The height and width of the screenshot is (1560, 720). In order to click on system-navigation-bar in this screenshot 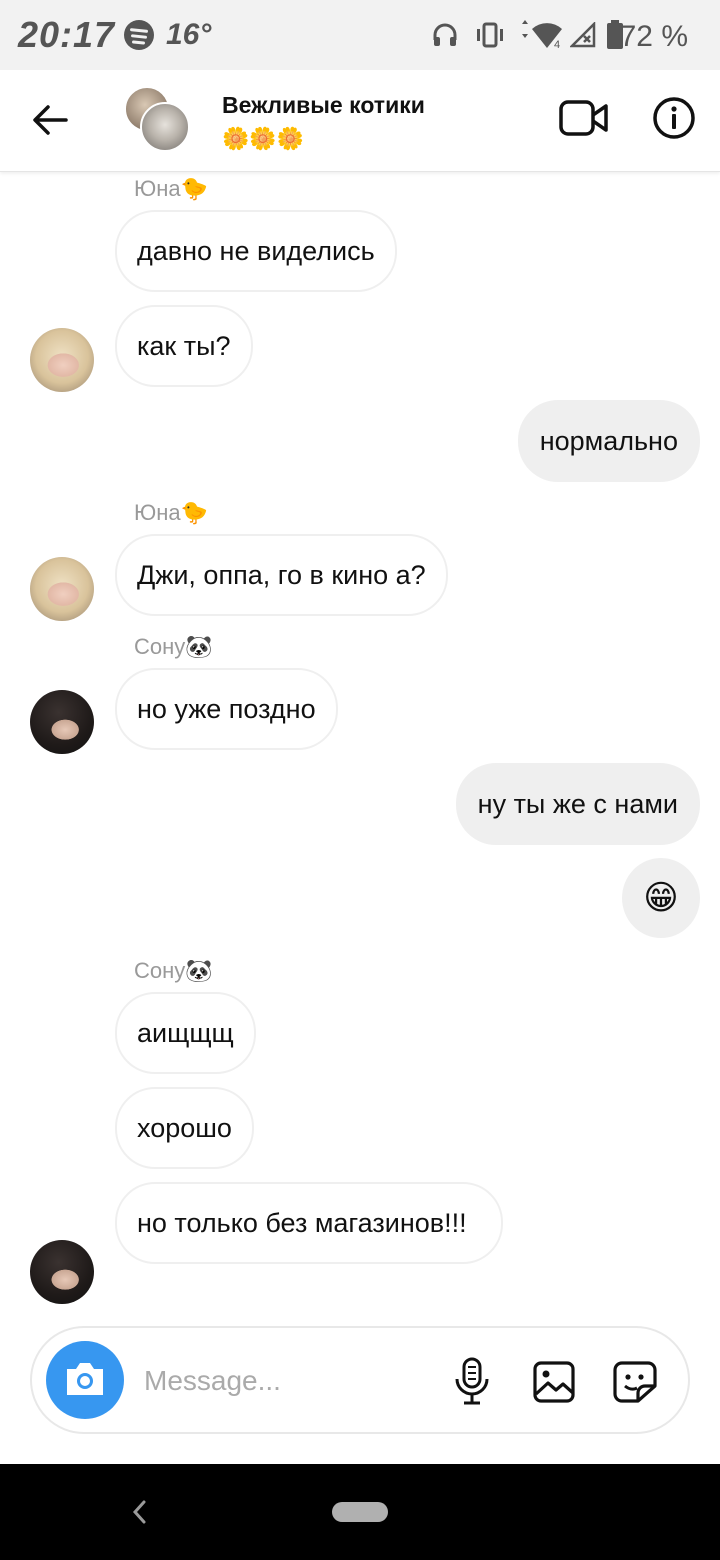, I will do `click(360, 1512)`.